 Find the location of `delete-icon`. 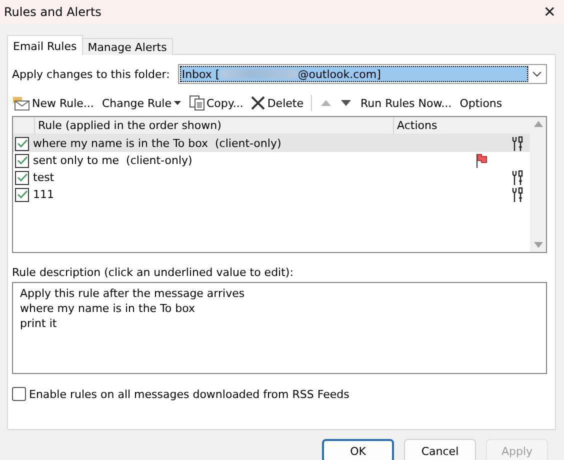

delete-icon is located at coordinates (258, 103).